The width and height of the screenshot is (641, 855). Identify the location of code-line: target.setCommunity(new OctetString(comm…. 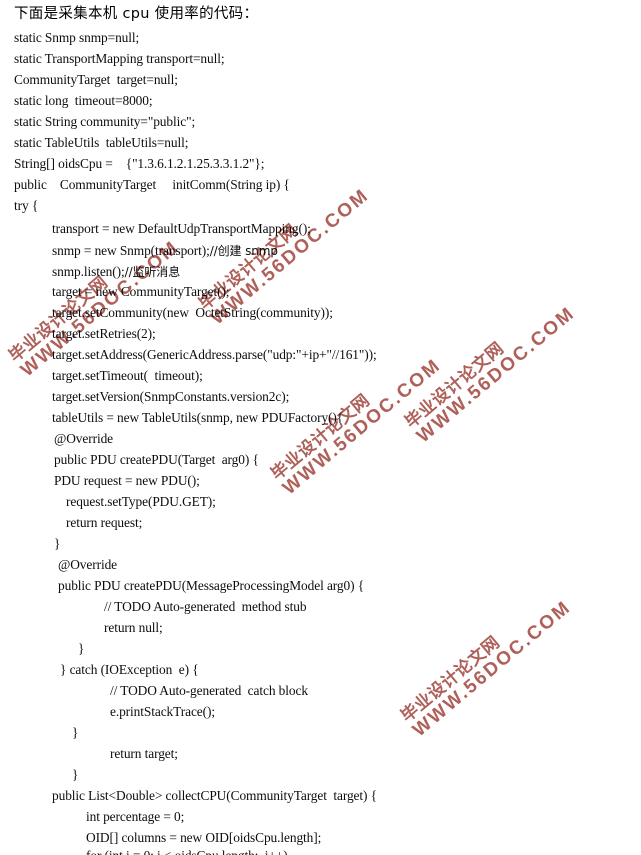
(192, 313).